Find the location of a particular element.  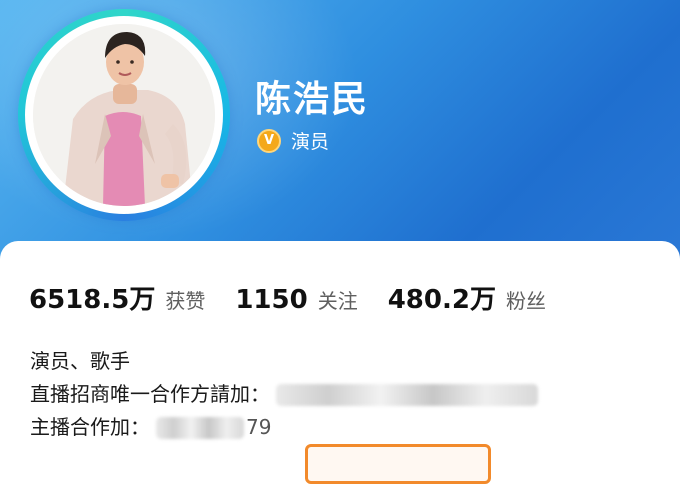

avatar is located at coordinates (124, 115).